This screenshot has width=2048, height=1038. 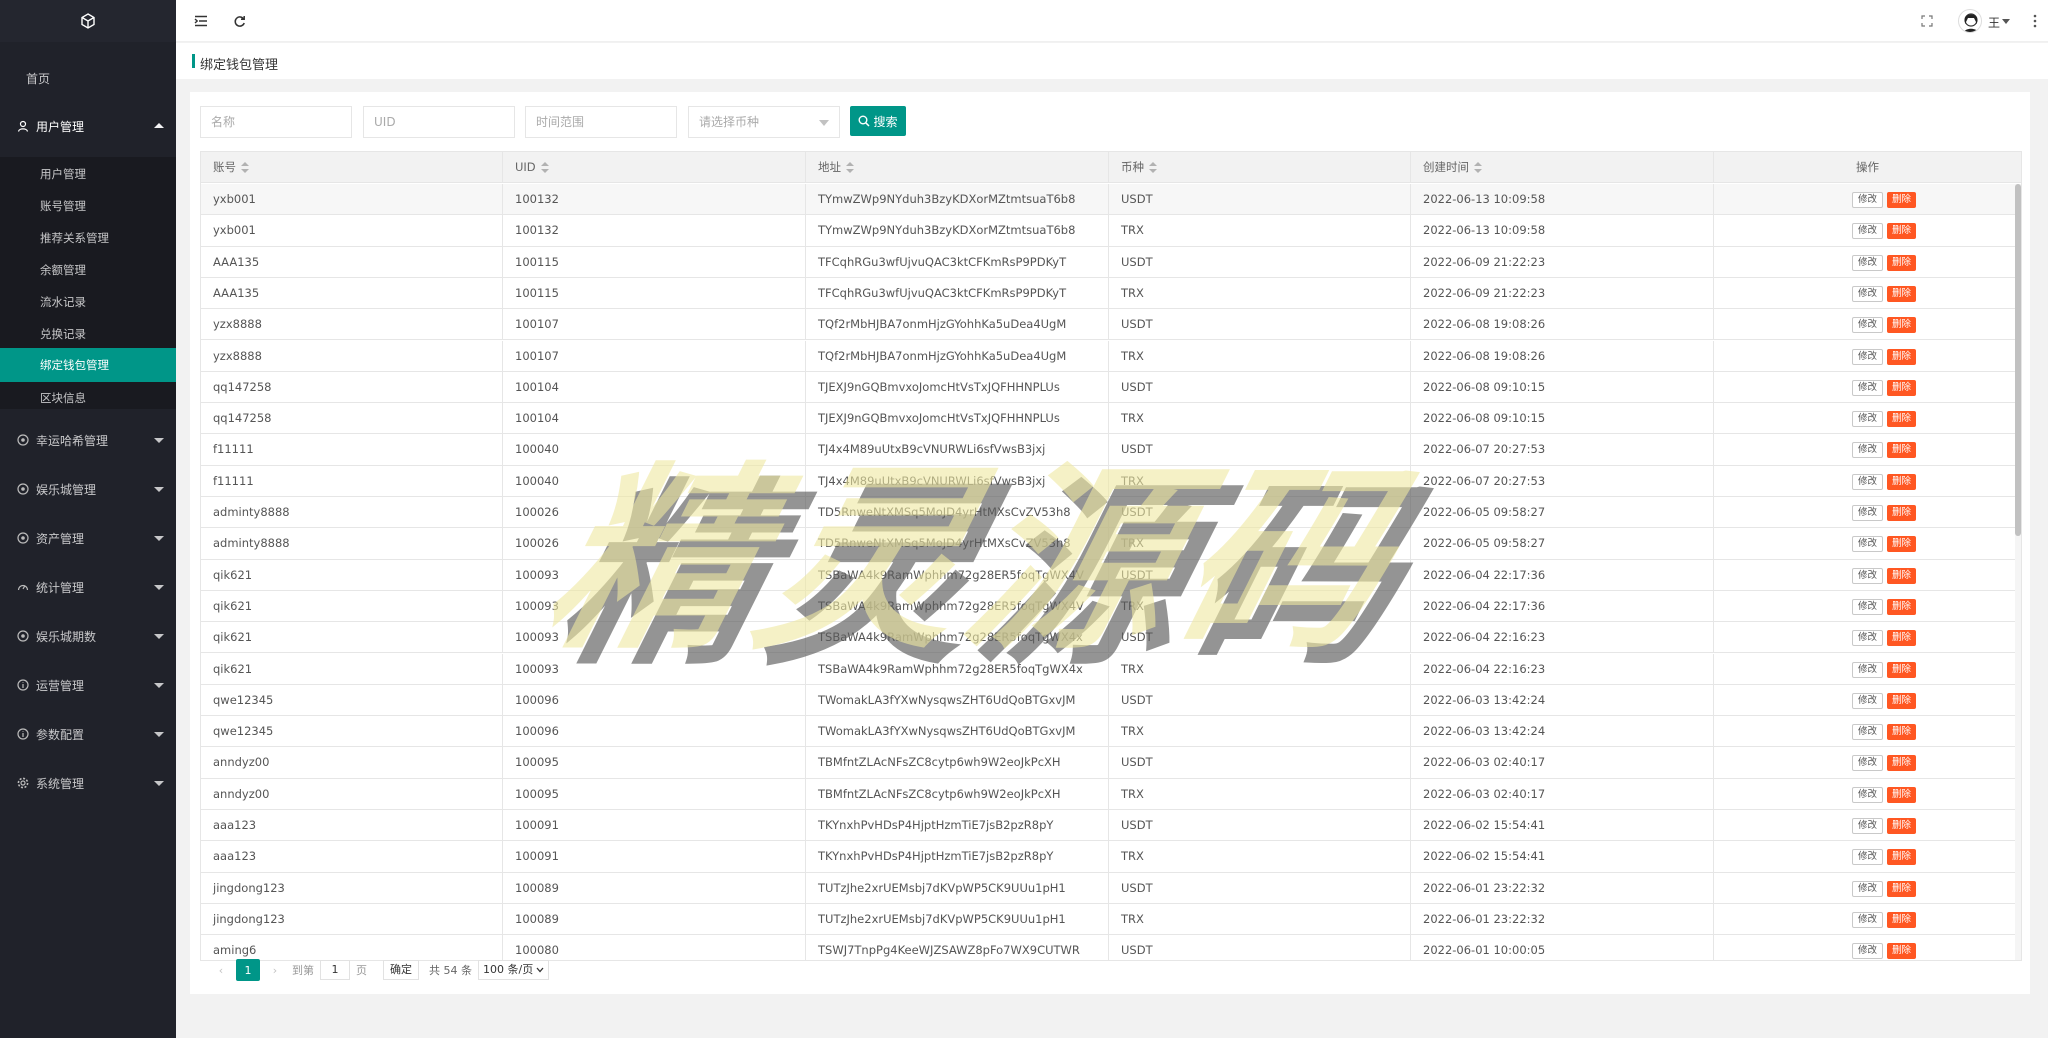 What do you see at coordinates (88, 538) in the screenshot?
I see `sidebar-group-assets: 资产管理` at bounding box center [88, 538].